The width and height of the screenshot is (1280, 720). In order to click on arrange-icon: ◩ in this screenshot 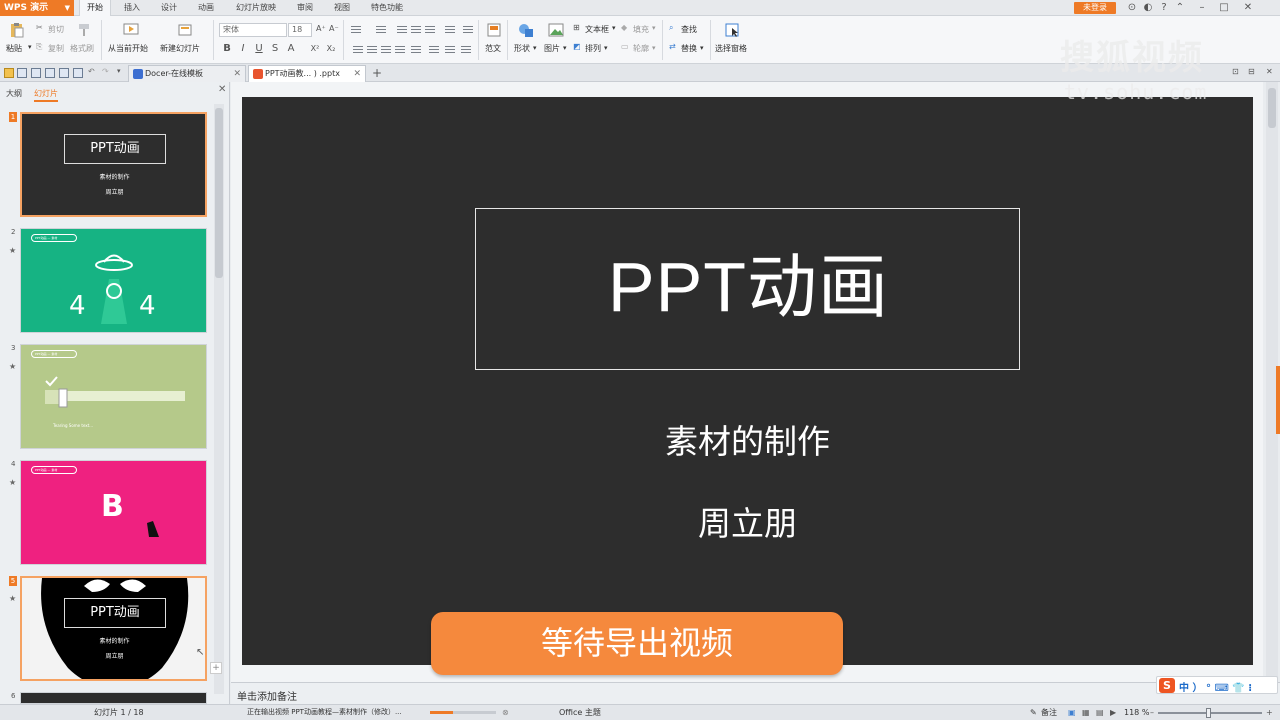, I will do `click(577, 46)`.